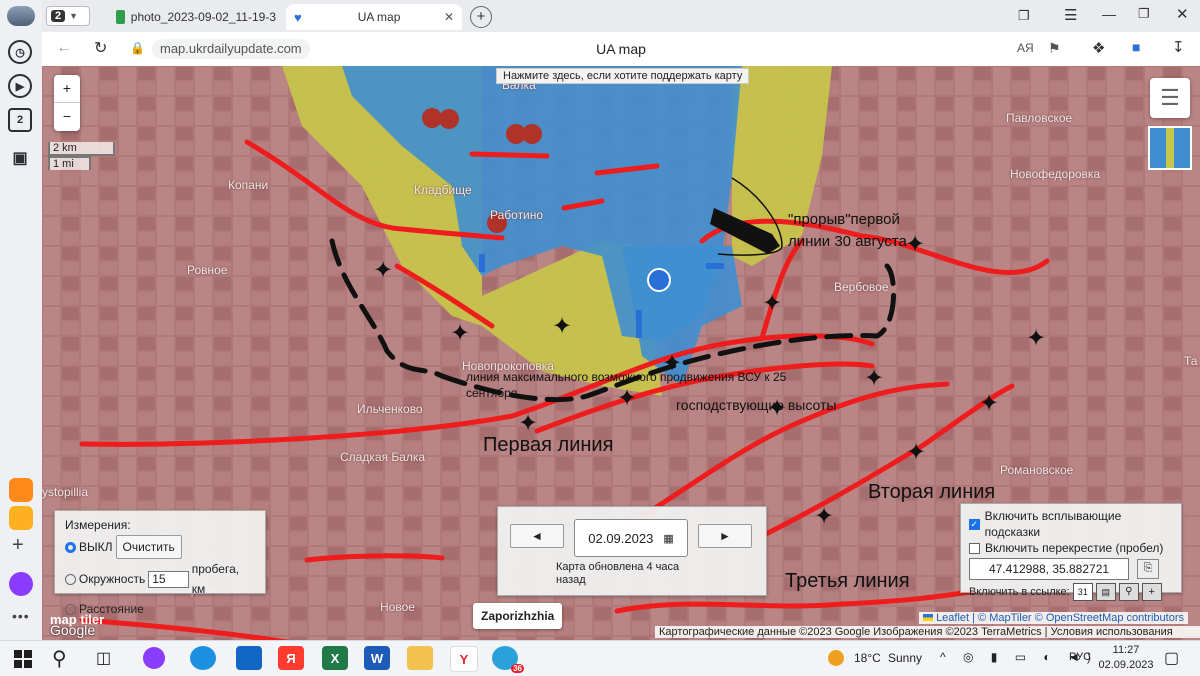  What do you see at coordinates (974, 548) in the screenshot?
I see `crosshair-checkbox` at bounding box center [974, 548].